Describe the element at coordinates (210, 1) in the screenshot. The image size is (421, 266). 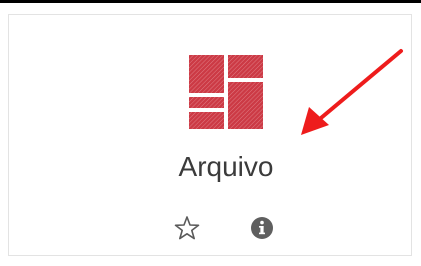
I see `top-divider` at that location.